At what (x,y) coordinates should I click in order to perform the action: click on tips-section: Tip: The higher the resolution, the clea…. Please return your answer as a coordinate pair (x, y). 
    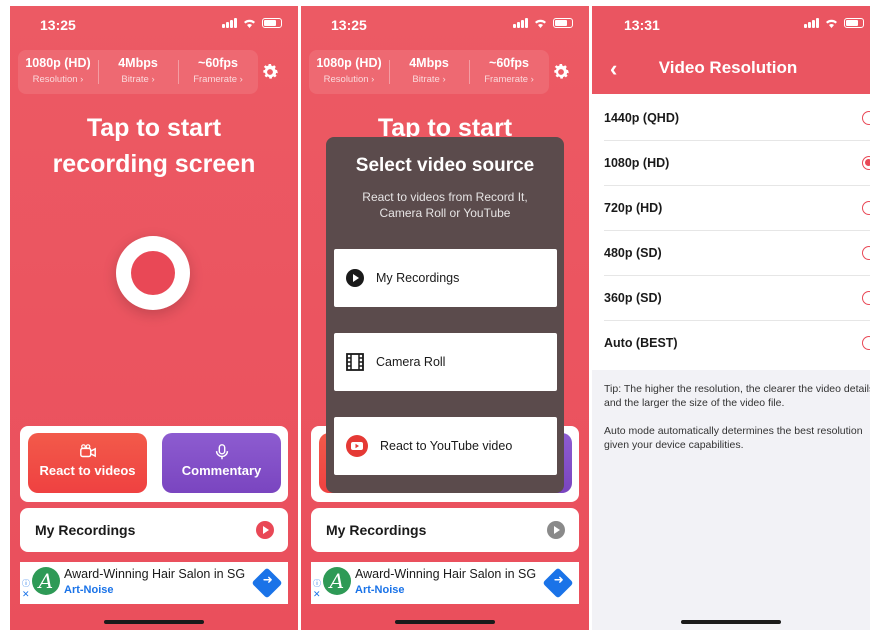
    Looking at the image, I should click on (731, 500).